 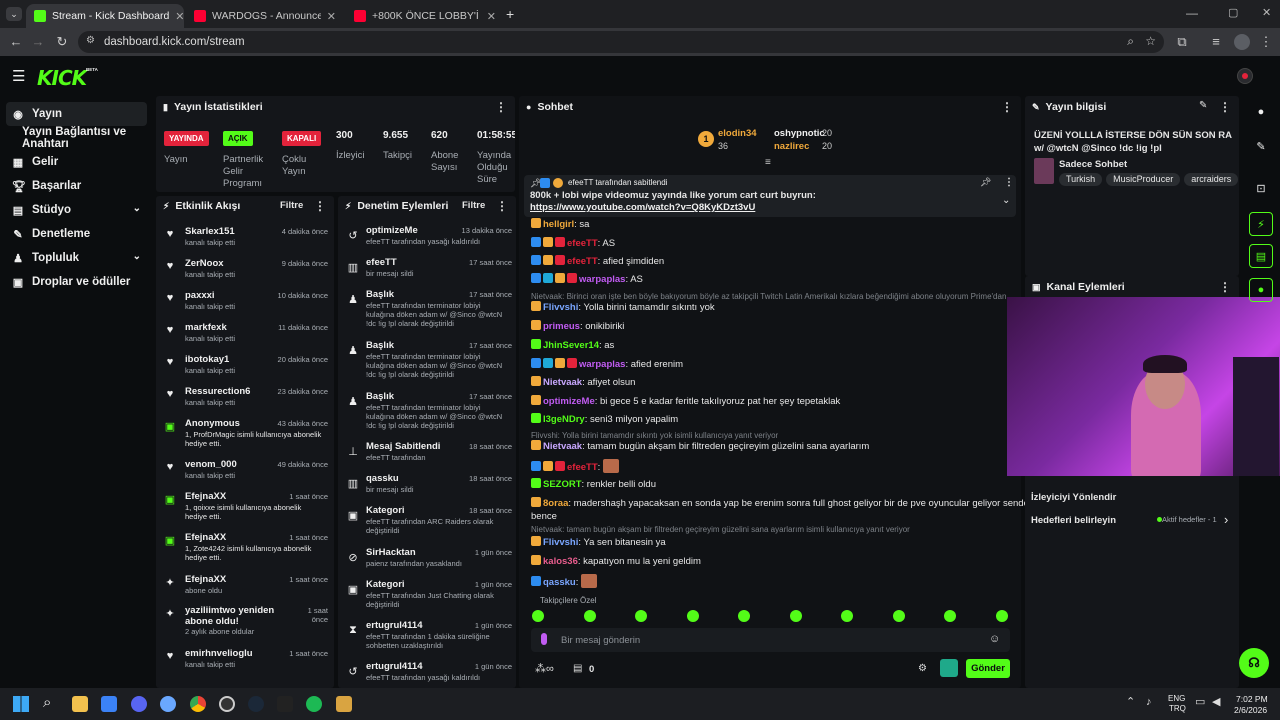 I want to click on tag: arcraiders, so click(x=1211, y=179).